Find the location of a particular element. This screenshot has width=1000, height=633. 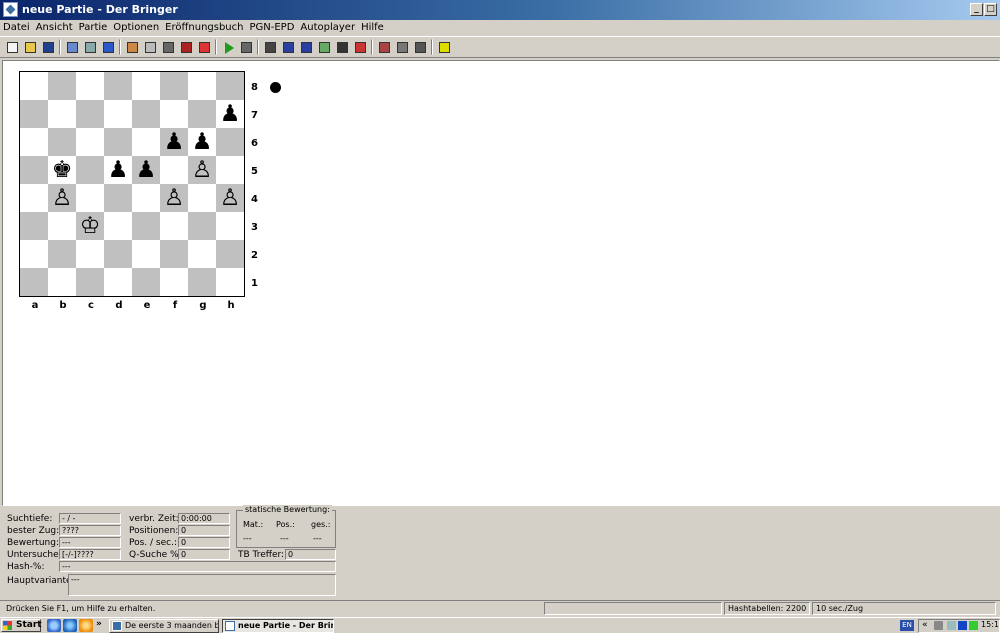

square-c3: ♔ is located at coordinates (90, 226).